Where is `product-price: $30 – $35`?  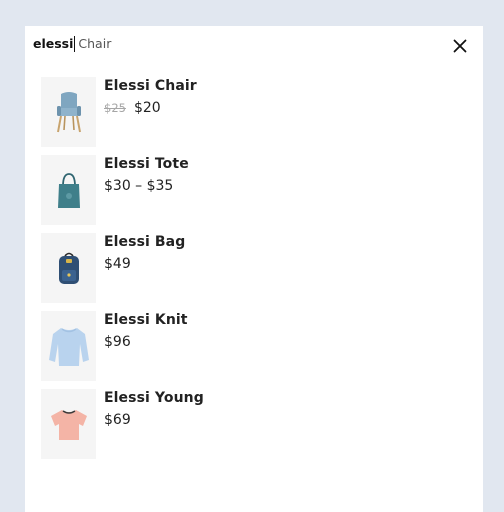
product-price: $30 – $35 is located at coordinates (139, 186).